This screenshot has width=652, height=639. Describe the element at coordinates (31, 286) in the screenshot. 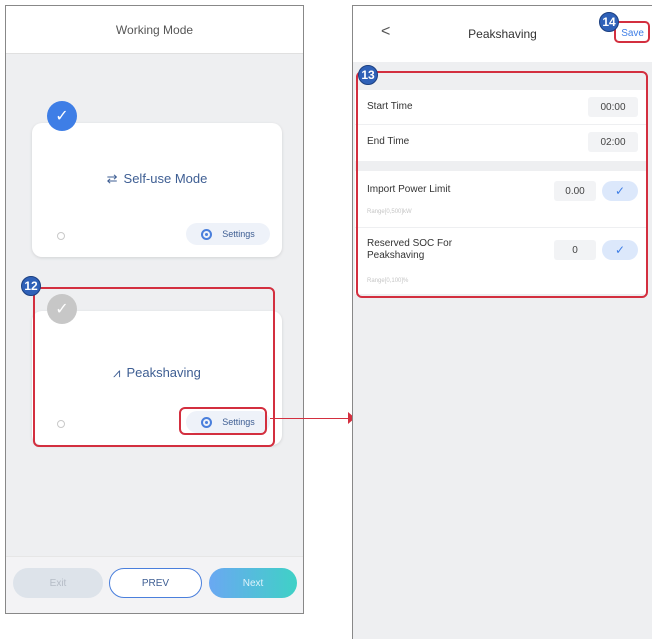

I see `annotation-badge-12: 12` at that location.